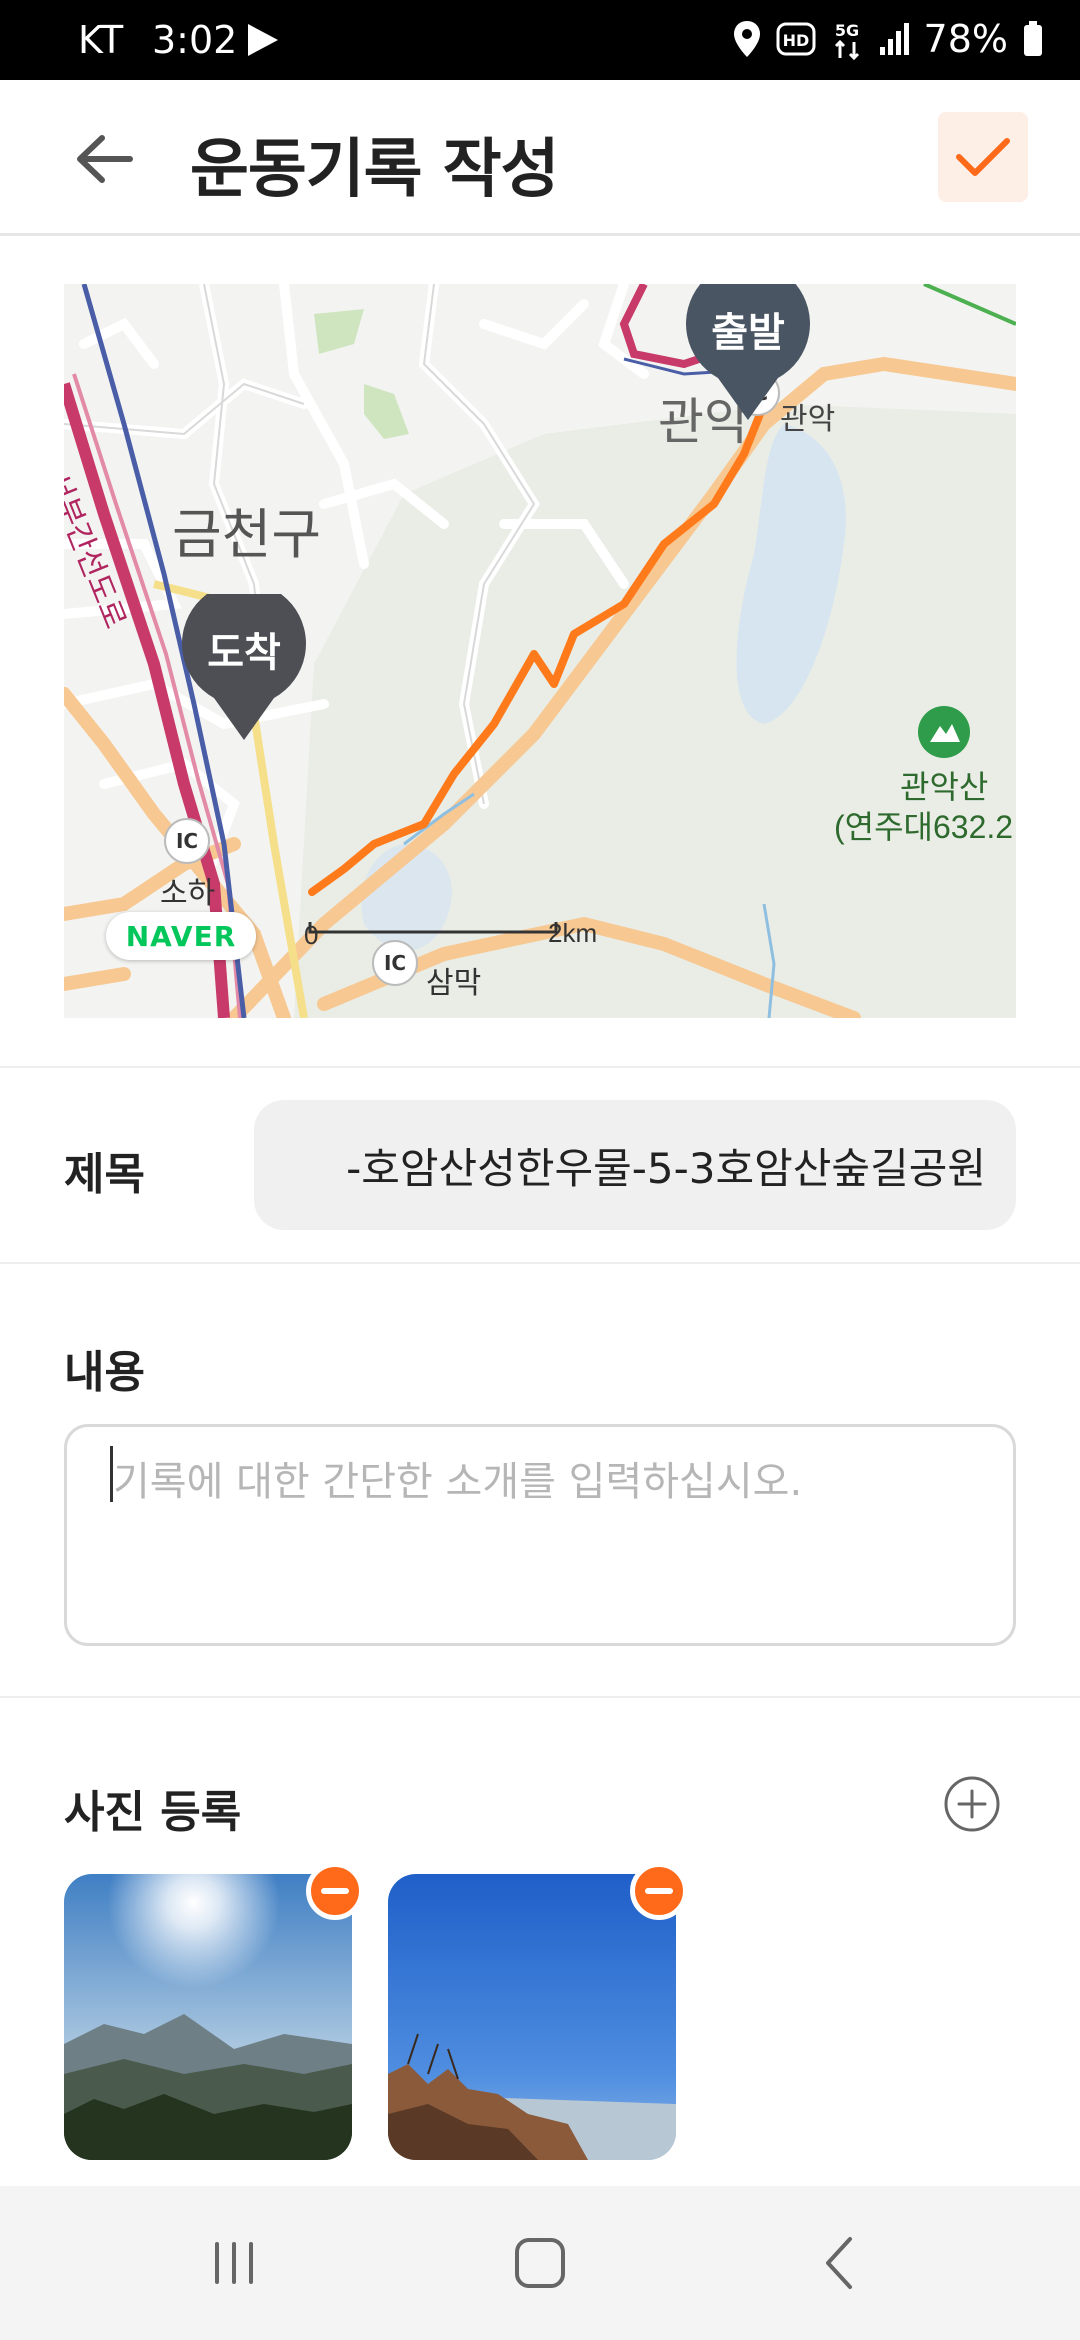 The image size is (1080, 2340). Describe the element at coordinates (104, 1372) in the screenshot. I see `content-label: 내용` at that location.